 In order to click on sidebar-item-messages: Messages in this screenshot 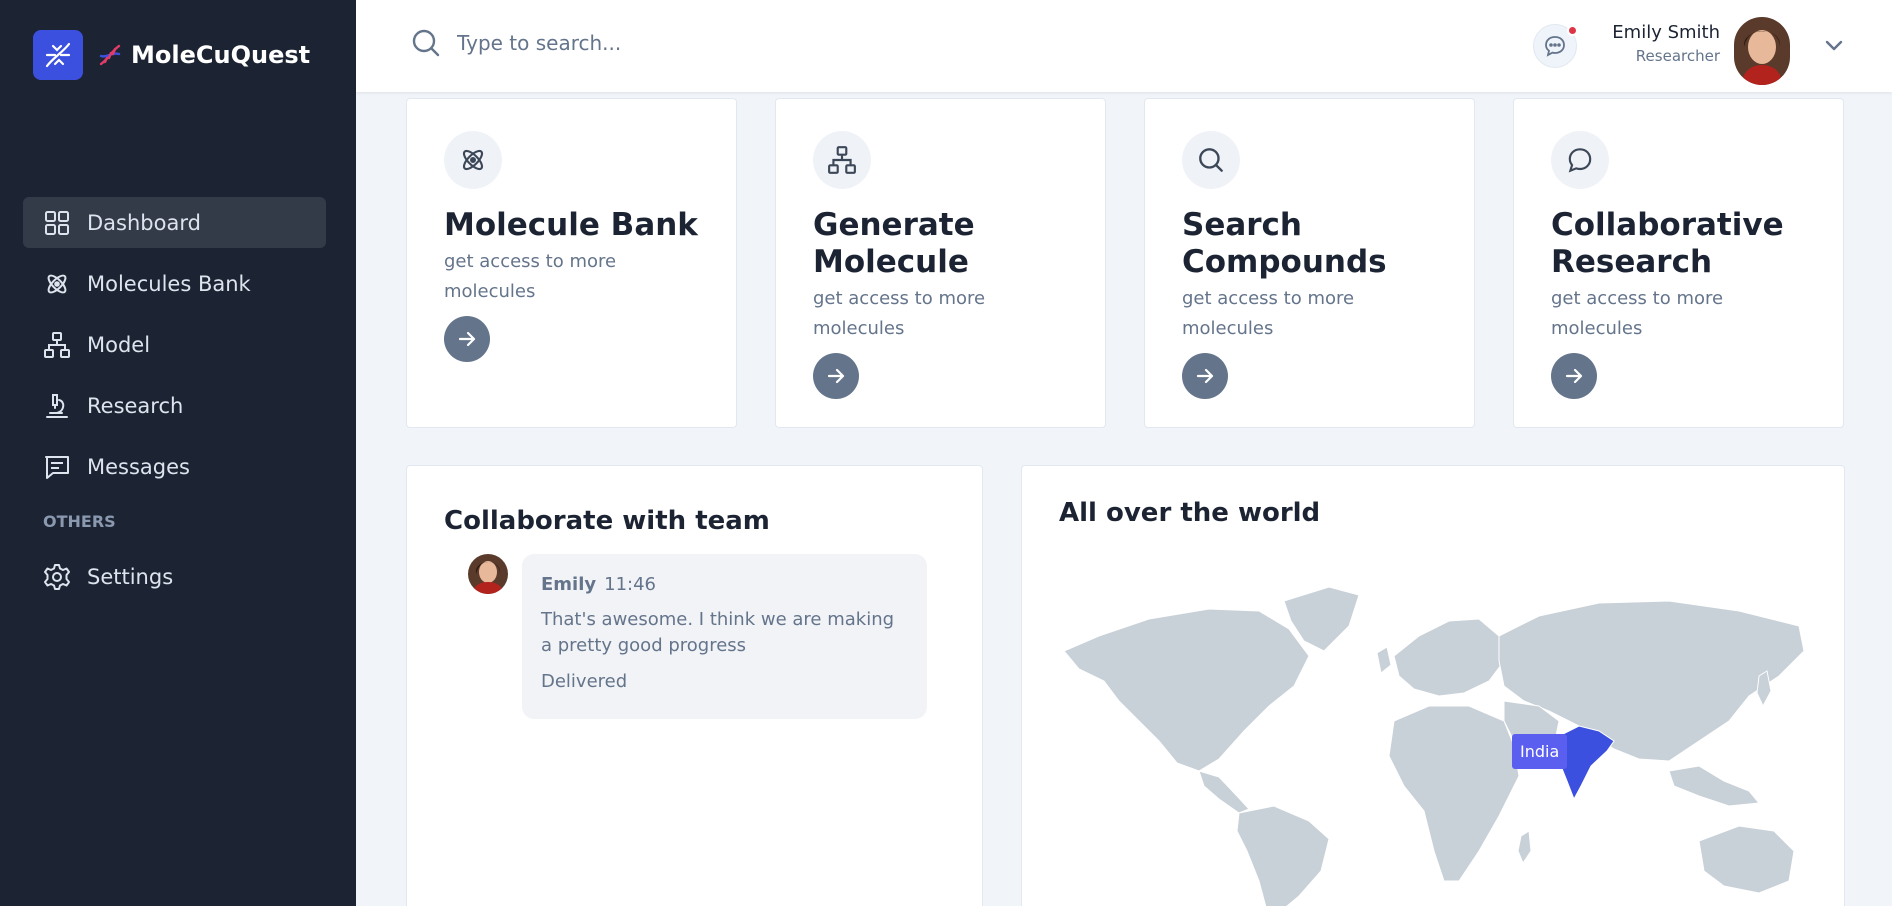, I will do `click(174, 466)`.